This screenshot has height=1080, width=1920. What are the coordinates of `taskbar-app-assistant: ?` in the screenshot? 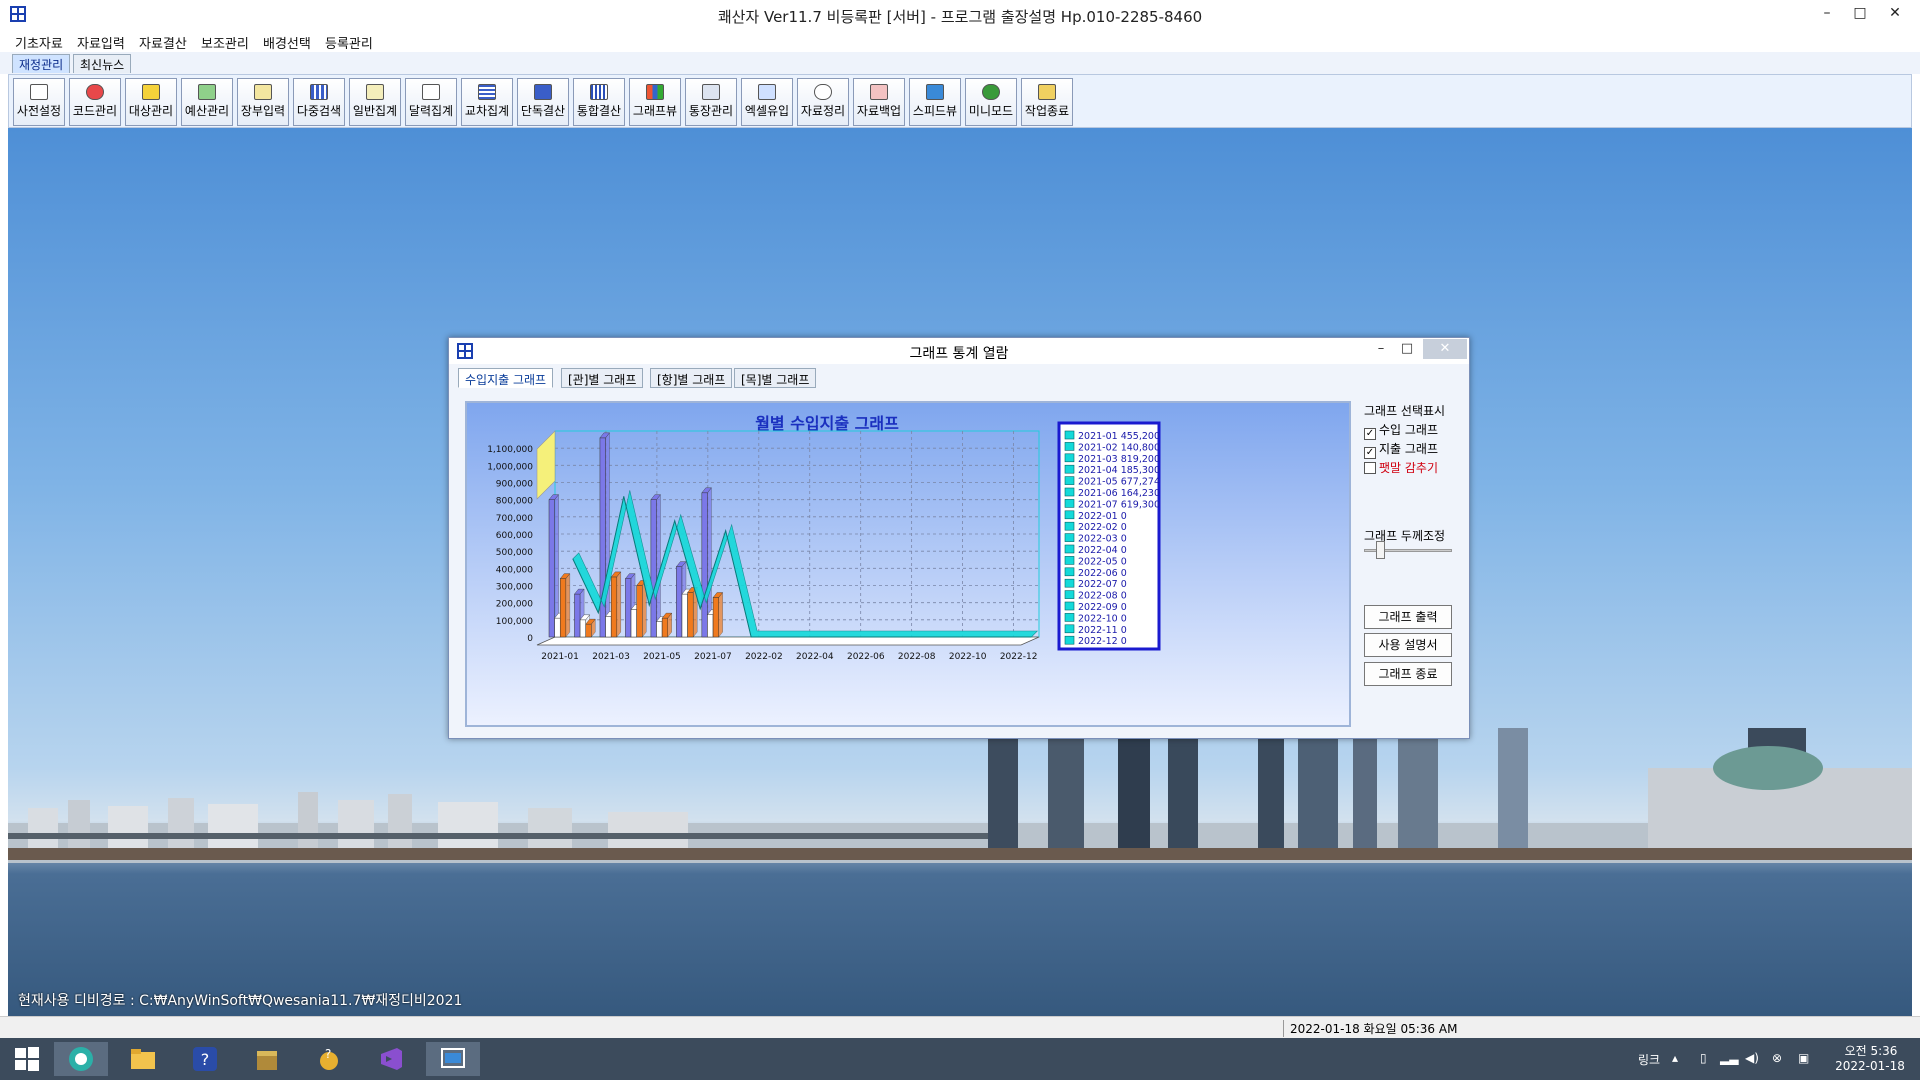 It's located at (329, 1059).